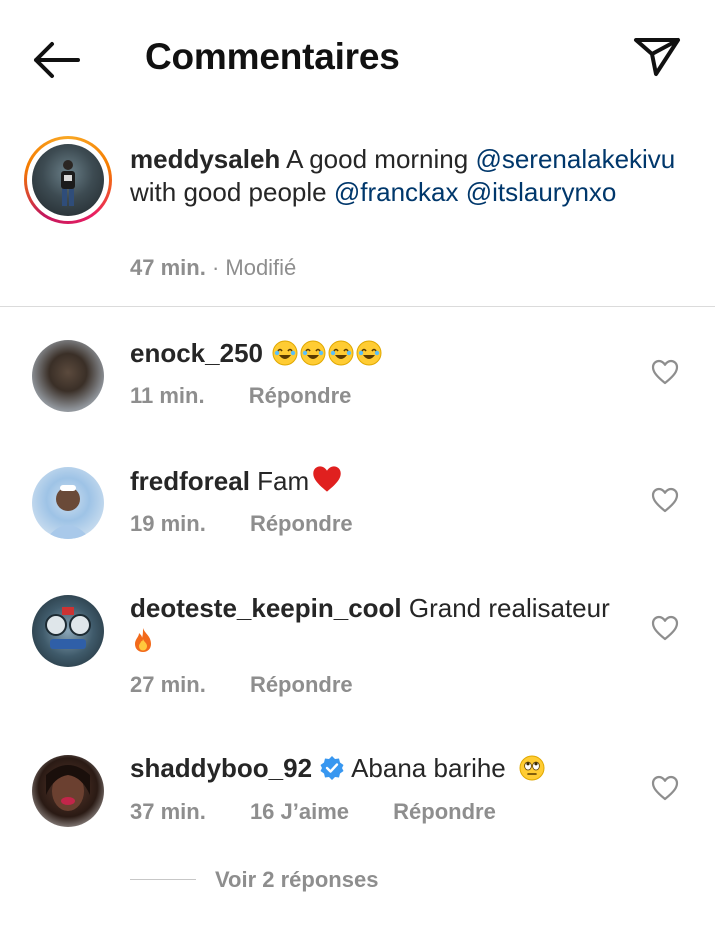 The image size is (715, 926). What do you see at coordinates (190, 481) in the screenshot?
I see `comment-username: fredforeal` at bounding box center [190, 481].